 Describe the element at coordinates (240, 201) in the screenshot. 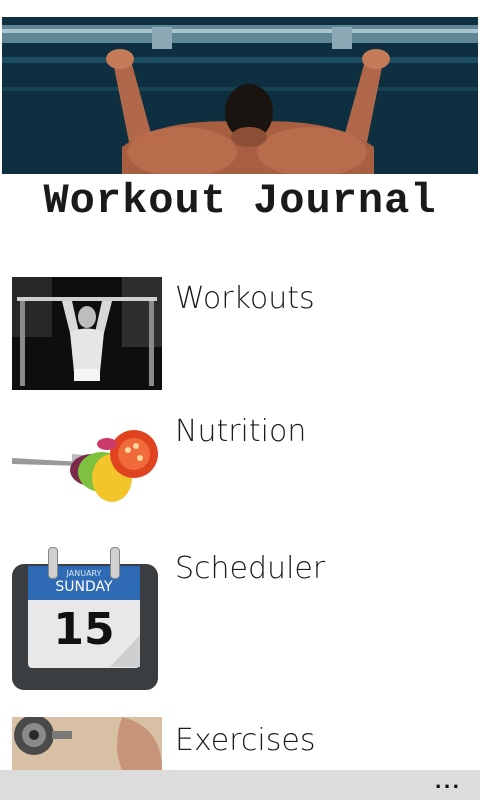

I see `app-title: Workout Journal` at that location.